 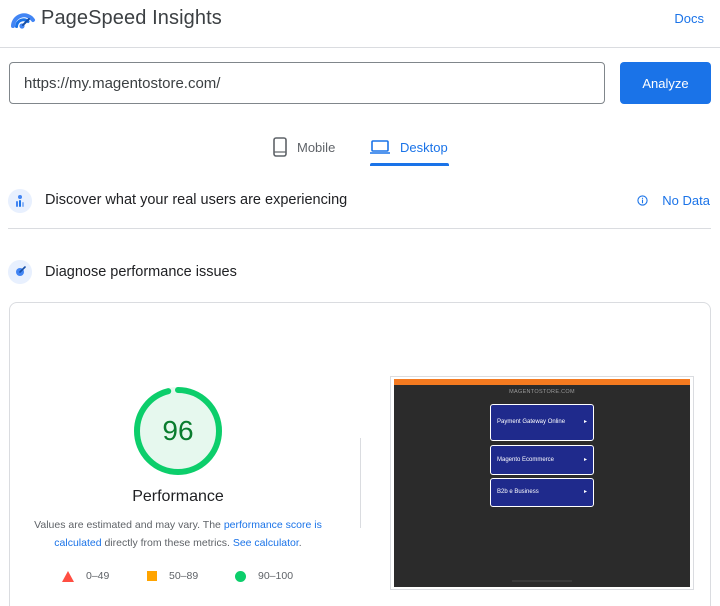 I want to click on users-experience-icon, so click(x=20, y=201).